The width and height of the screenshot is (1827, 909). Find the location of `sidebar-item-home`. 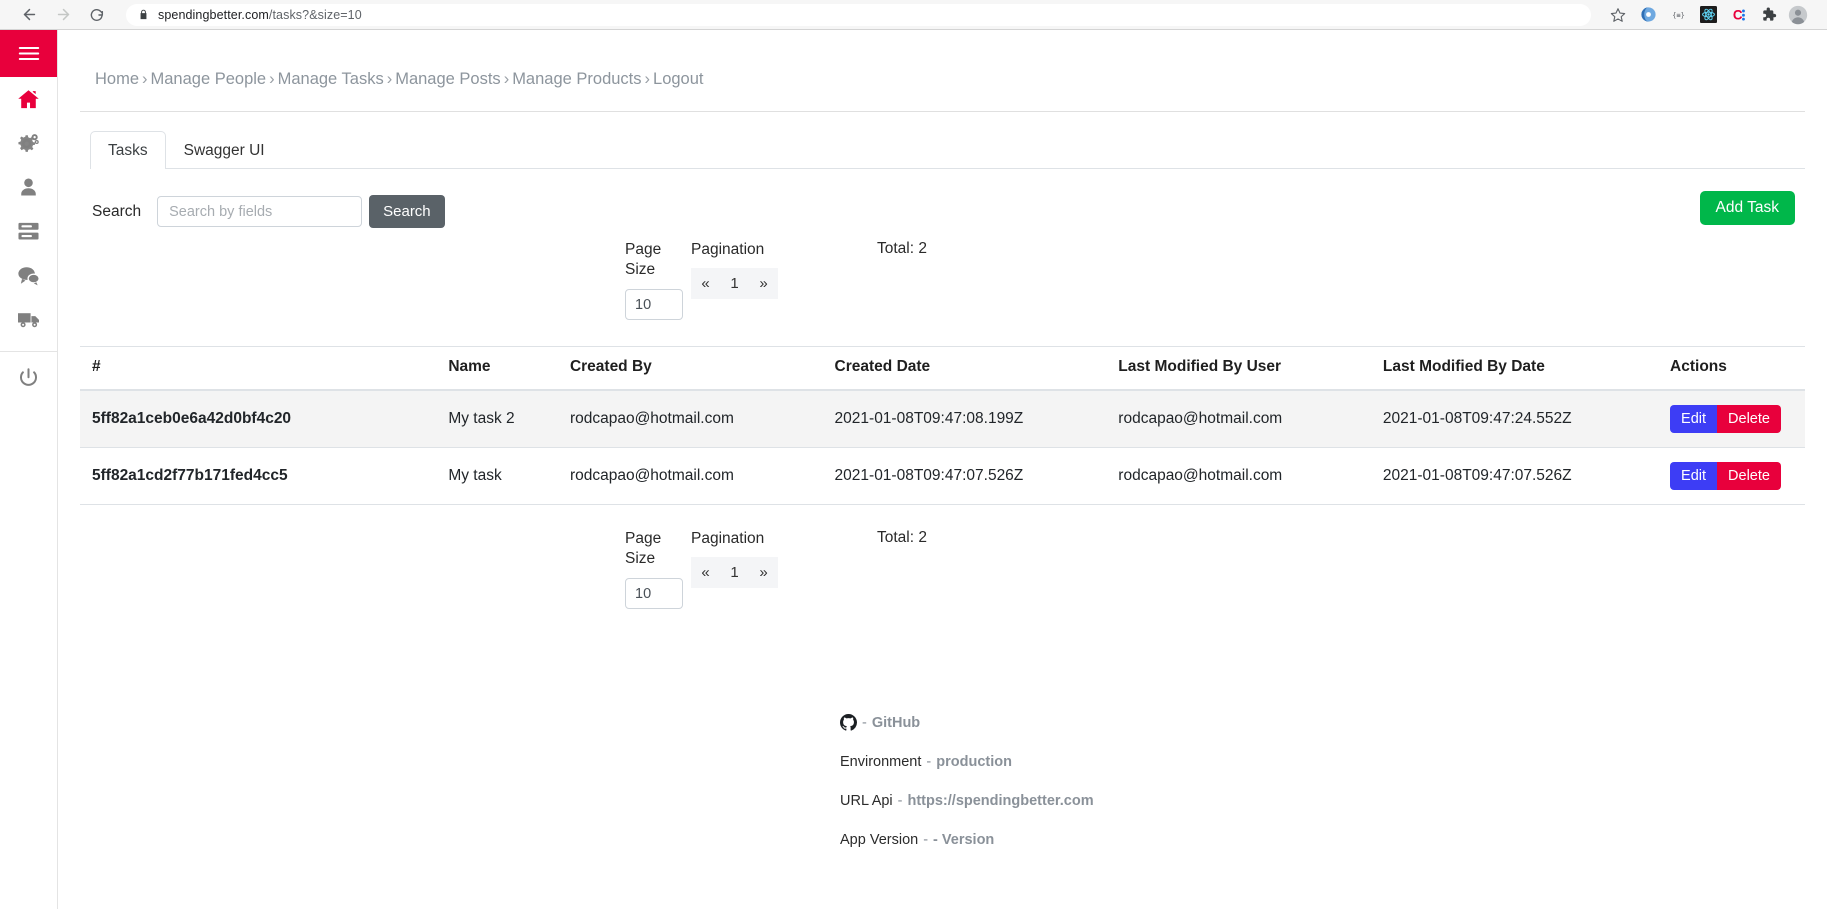

sidebar-item-home is located at coordinates (28, 99).